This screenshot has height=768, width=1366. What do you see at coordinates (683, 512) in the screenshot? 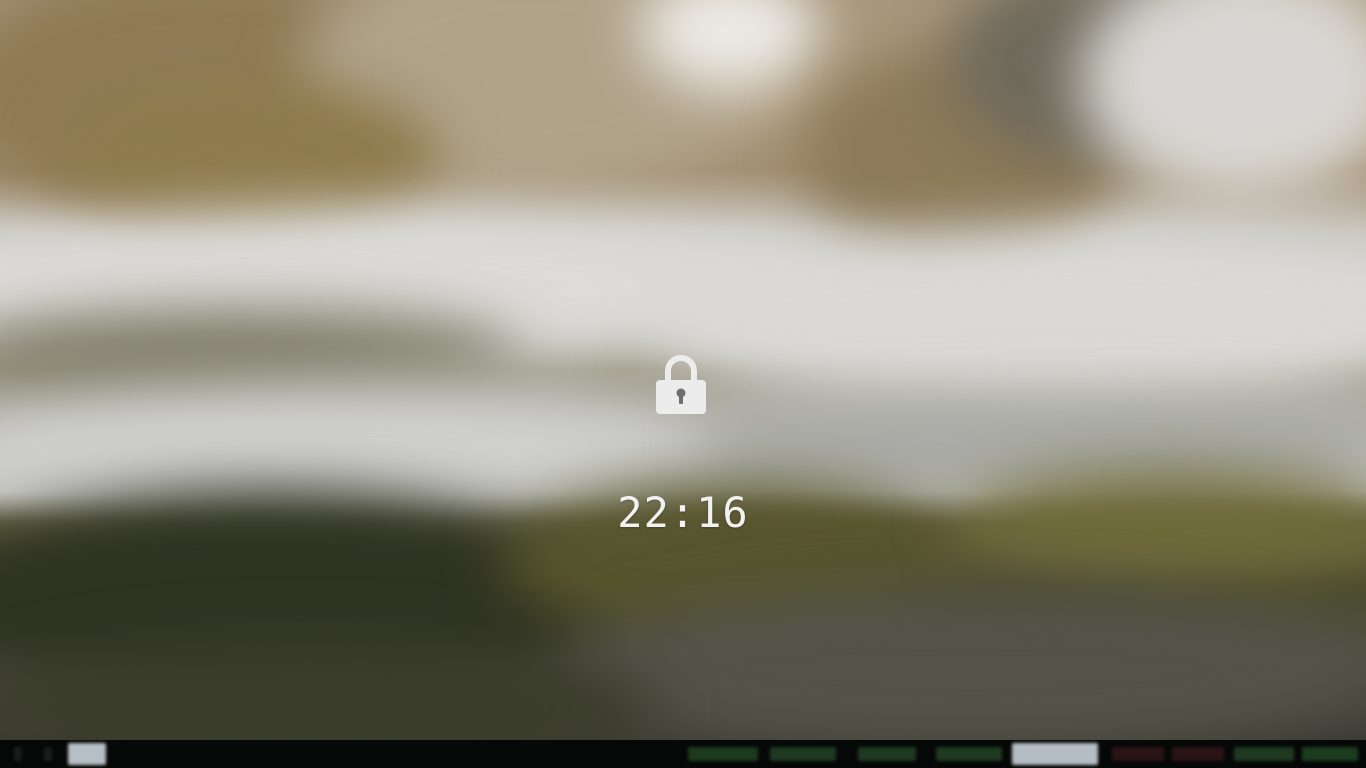
I see `clock-time: 22:16` at bounding box center [683, 512].